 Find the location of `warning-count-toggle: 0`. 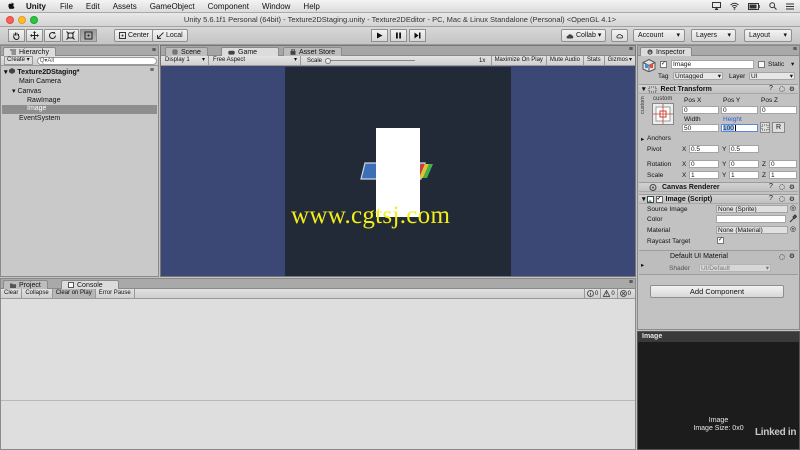

warning-count-toggle: 0 is located at coordinates (608, 293).